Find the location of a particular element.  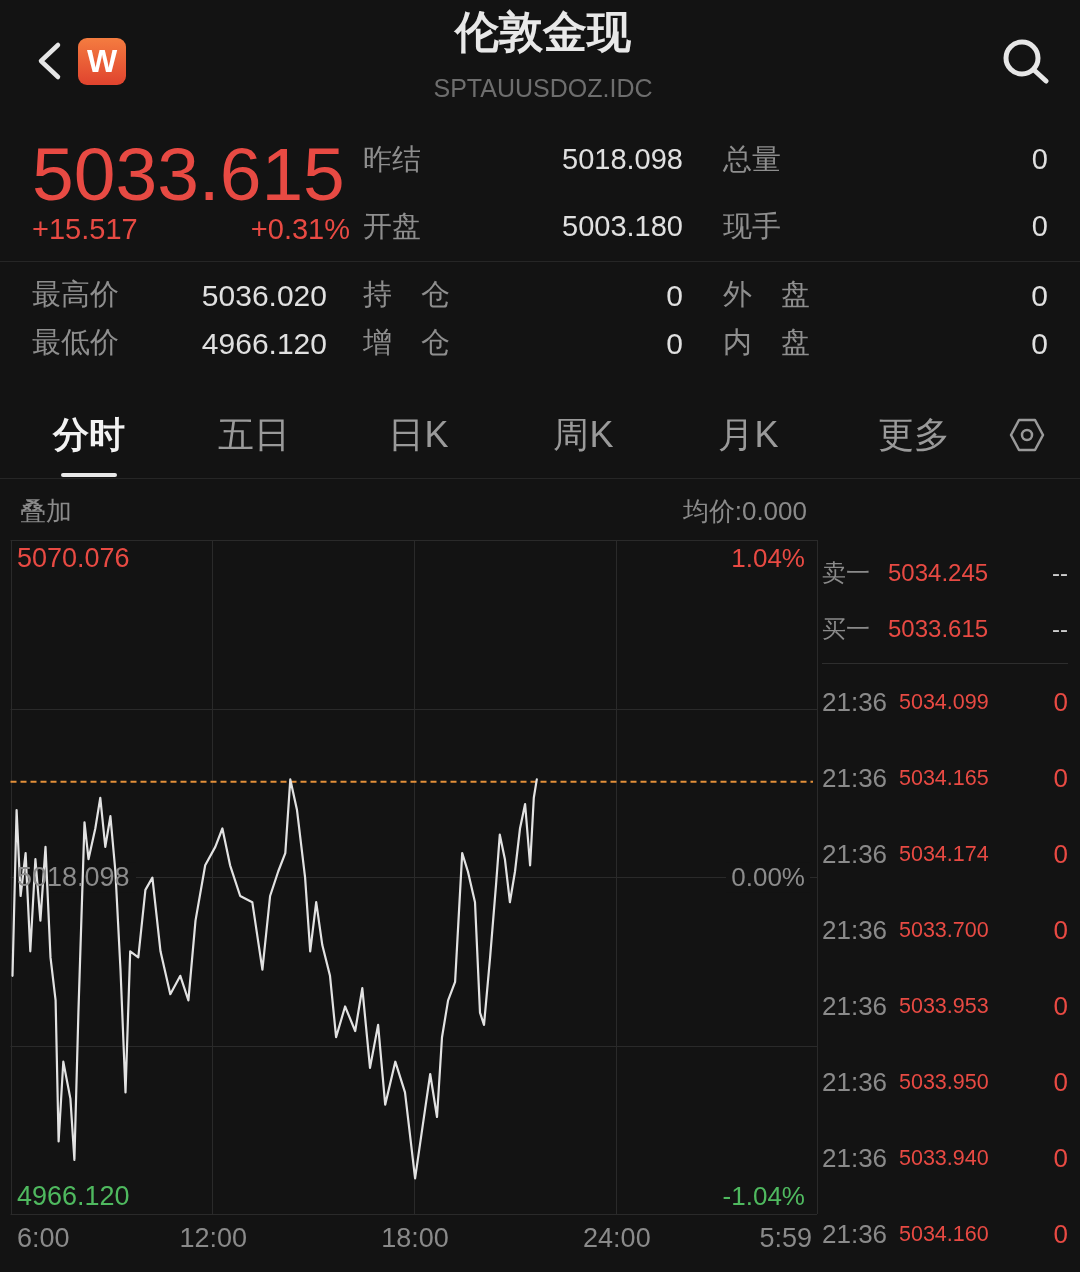

percent-label: -1.04% is located at coordinates (763, 1196).